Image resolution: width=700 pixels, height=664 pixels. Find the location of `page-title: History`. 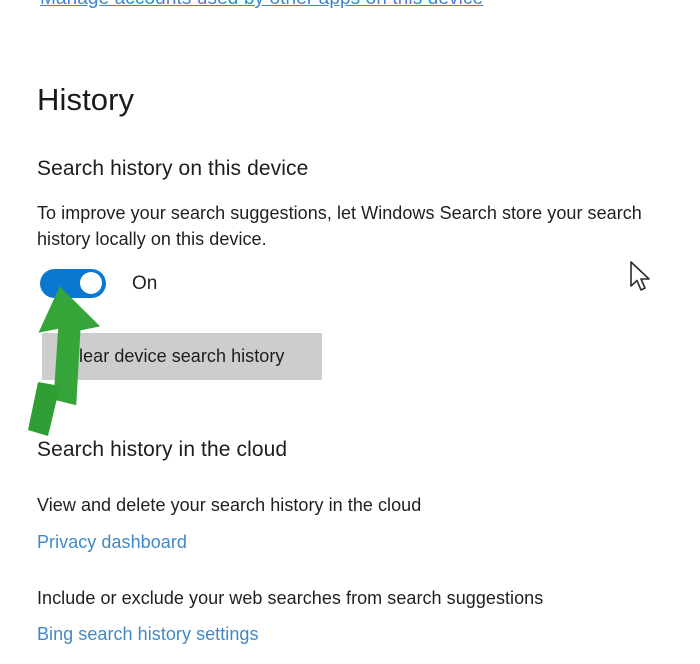

page-title: History is located at coordinates (86, 99).